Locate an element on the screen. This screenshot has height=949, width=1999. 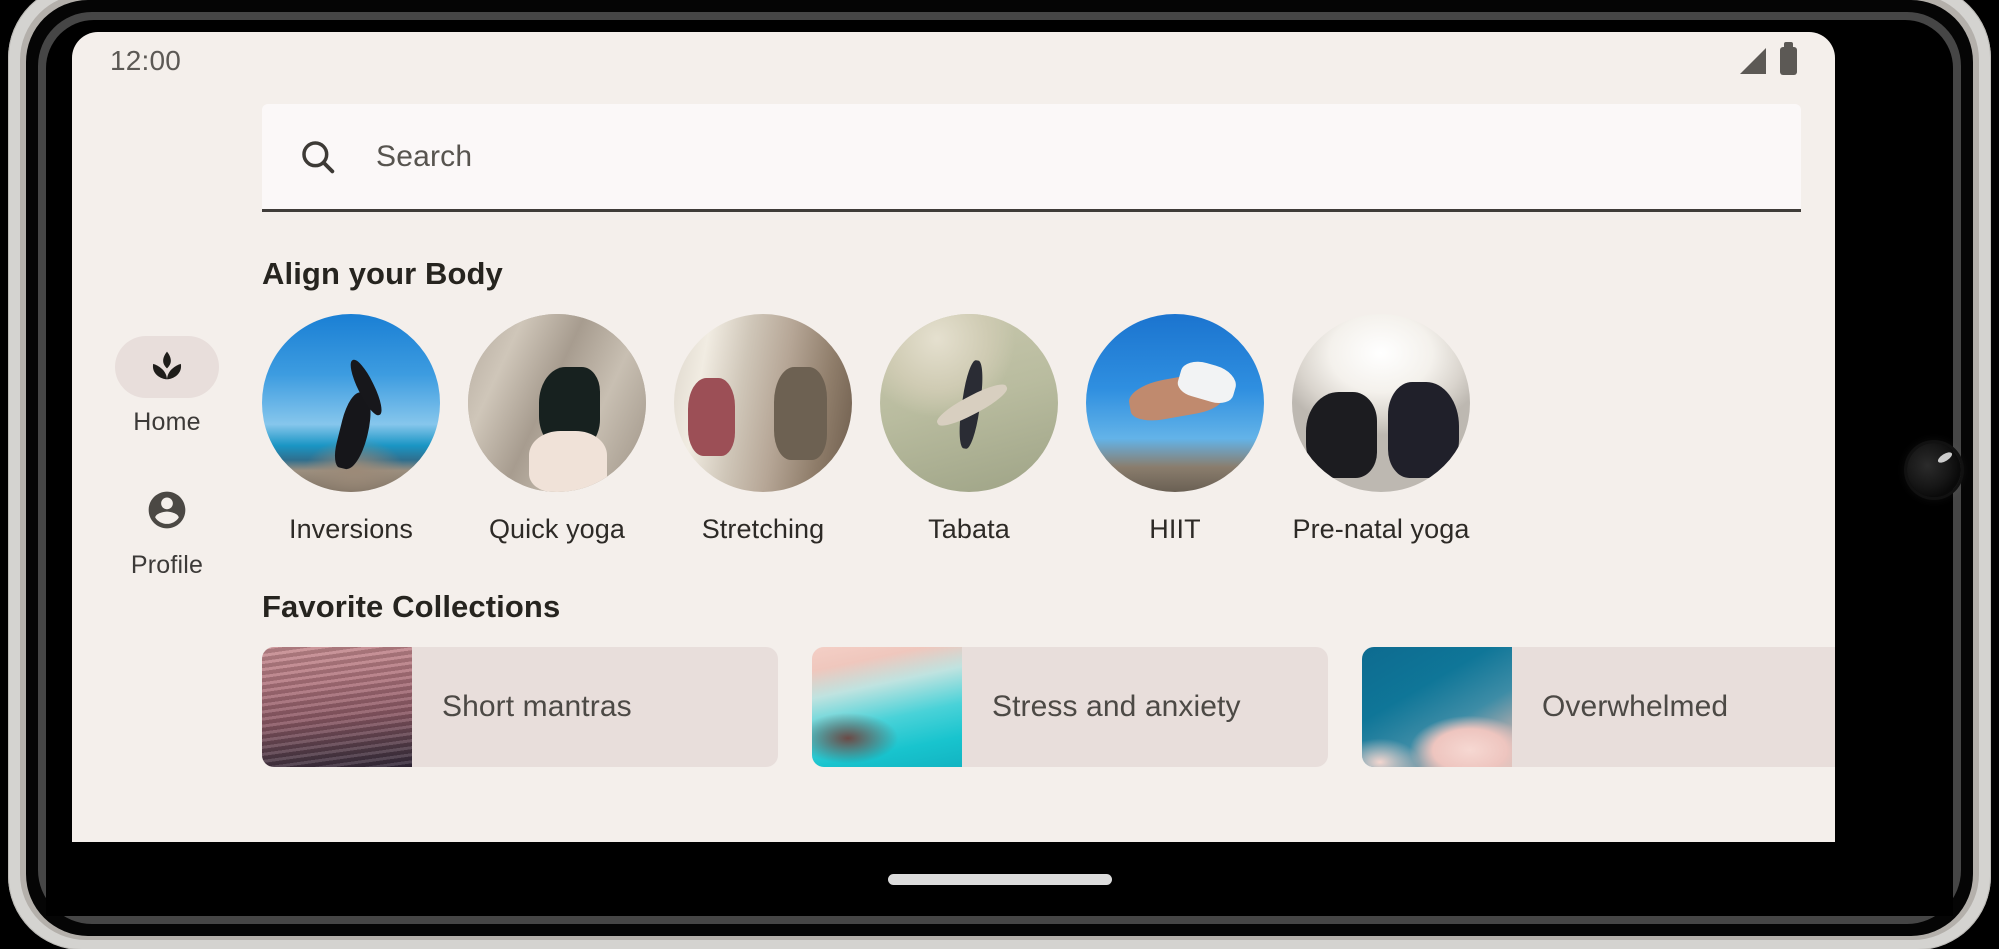
section-title-favorite-collections: Favorite Collections is located at coordinates (411, 606).